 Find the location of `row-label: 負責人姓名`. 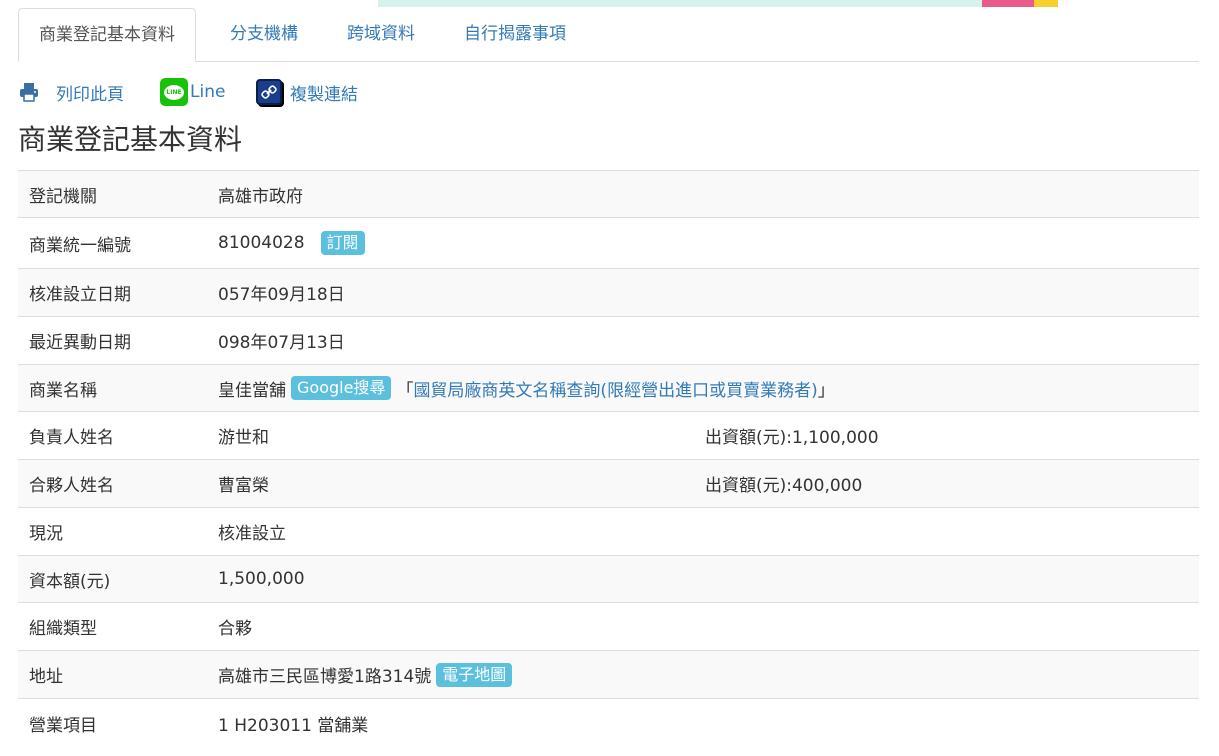

row-label: 負責人姓名 is located at coordinates (71, 438).